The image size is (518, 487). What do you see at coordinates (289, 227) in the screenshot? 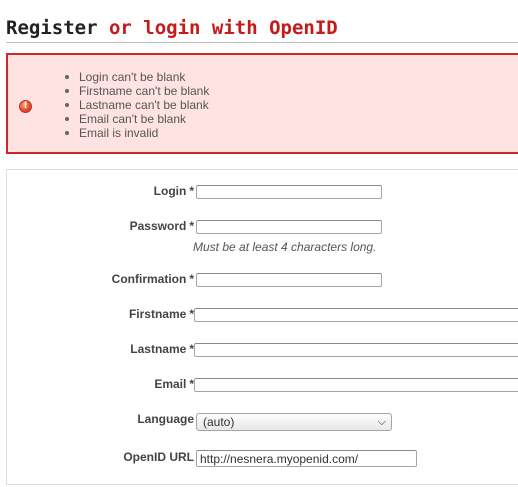
I see `password-input` at bounding box center [289, 227].